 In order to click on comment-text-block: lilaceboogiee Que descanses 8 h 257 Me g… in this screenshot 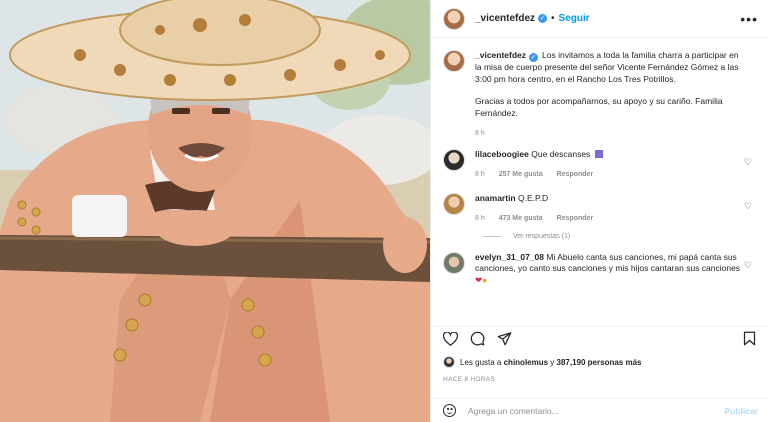, I will do `click(616, 165)`.